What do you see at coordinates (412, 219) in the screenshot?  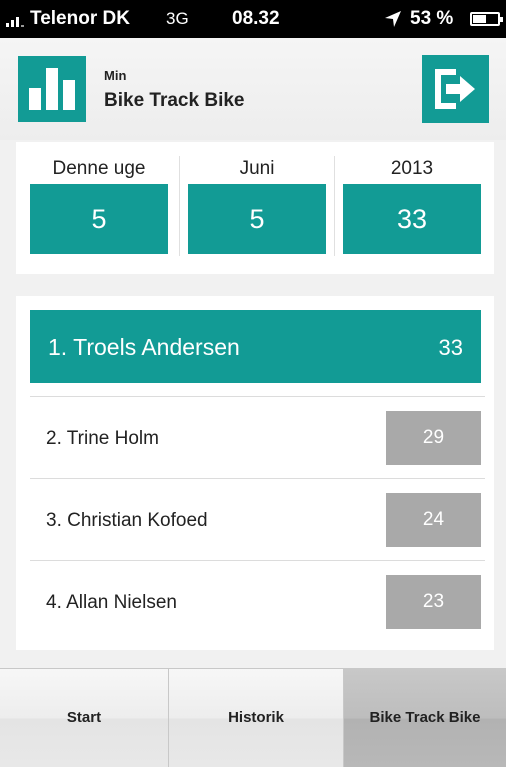 I see `period-value: 33` at bounding box center [412, 219].